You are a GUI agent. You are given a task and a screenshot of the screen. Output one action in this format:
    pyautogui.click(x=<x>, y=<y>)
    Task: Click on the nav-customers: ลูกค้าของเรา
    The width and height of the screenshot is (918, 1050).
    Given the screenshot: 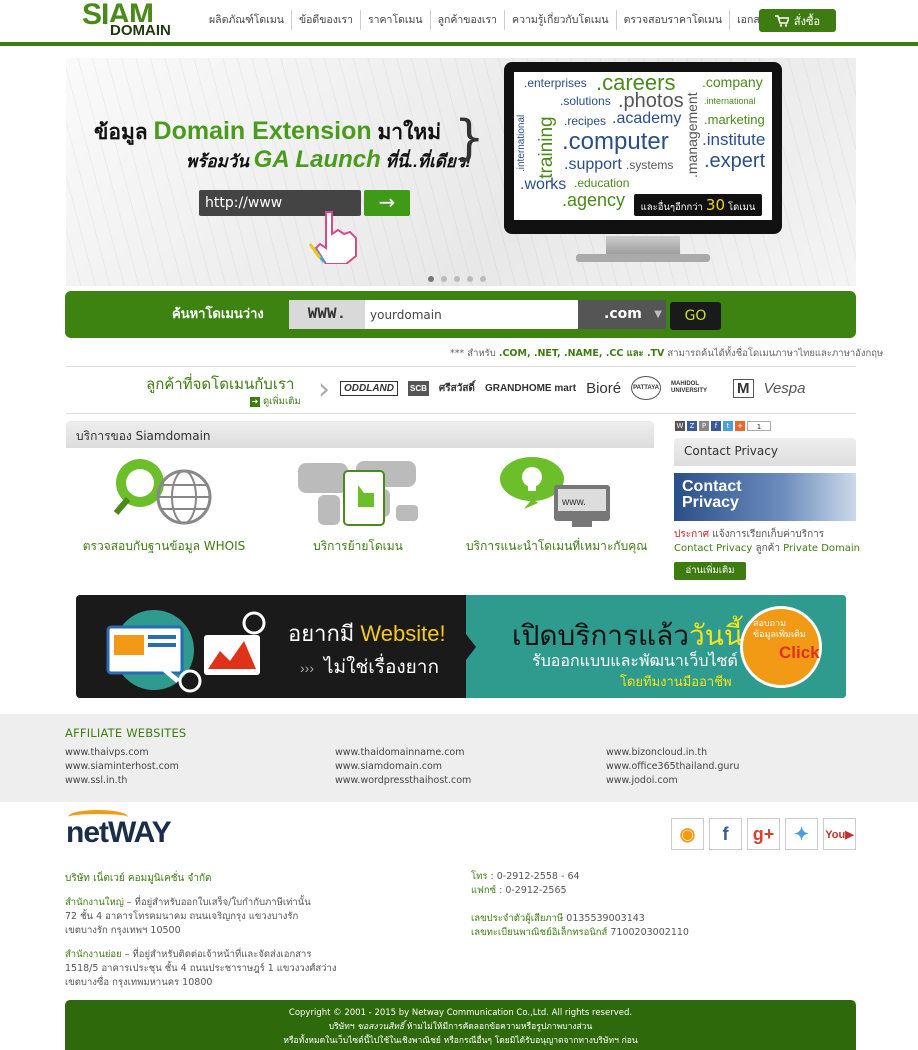 What is the action you would take?
    pyautogui.click(x=466, y=20)
    